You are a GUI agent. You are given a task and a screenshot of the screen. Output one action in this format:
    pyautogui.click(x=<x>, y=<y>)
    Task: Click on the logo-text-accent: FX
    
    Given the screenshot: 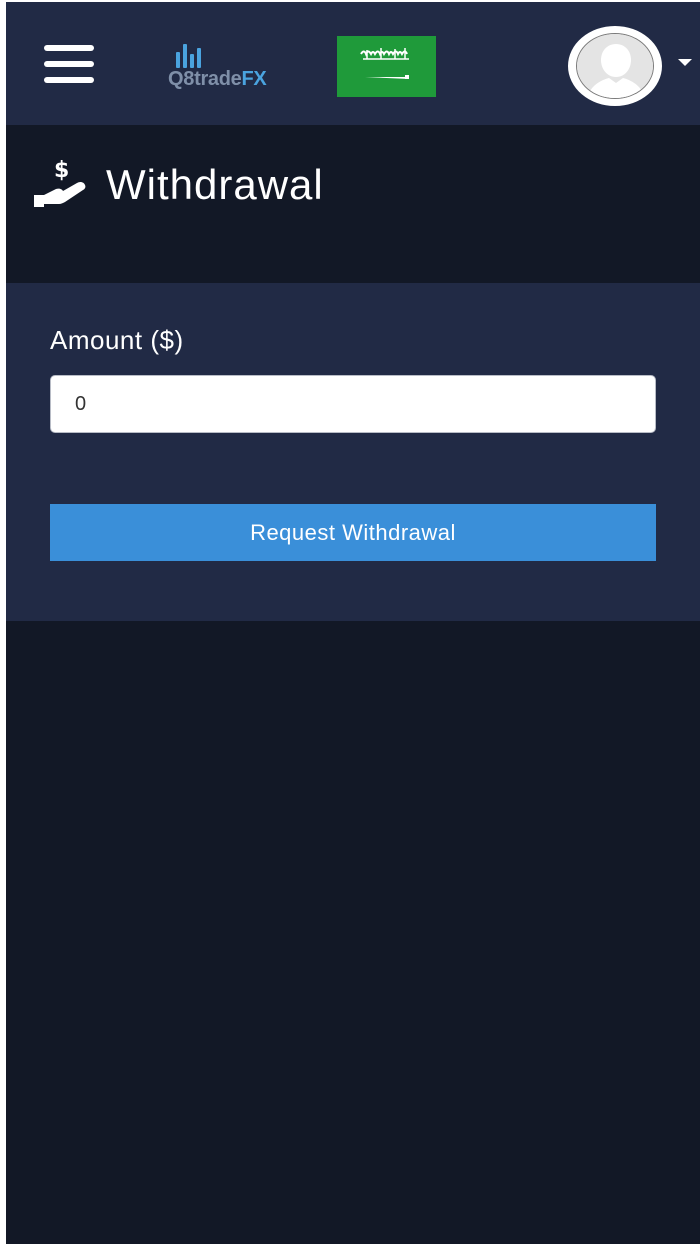 What is the action you would take?
    pyautogui.click(x=254, y=79)
    